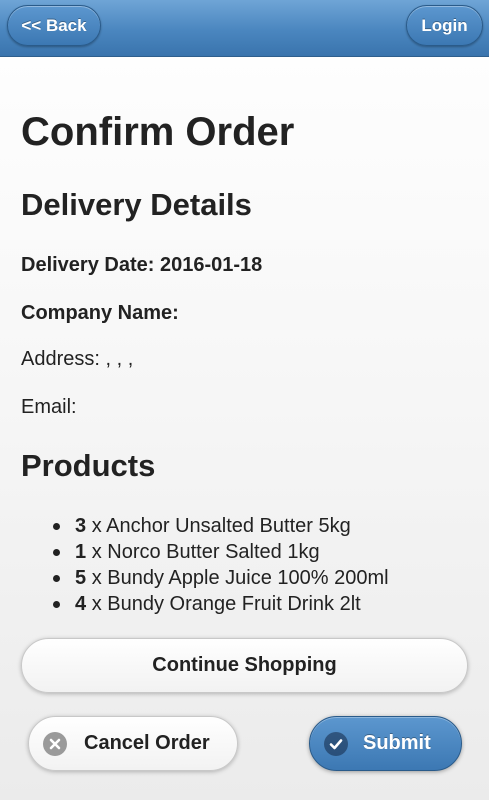  Describe the element at coordinates (234, 604) in the screenshot. I see `product-name: Bundy Orange Fruit Drink 2lt` at that location.